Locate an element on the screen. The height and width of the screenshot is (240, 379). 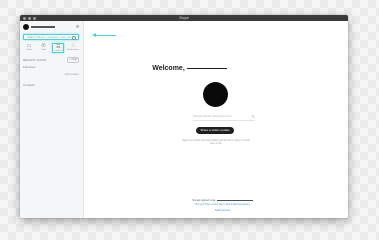
welcome-text: Welcome, is located at coordinates (168, 68).